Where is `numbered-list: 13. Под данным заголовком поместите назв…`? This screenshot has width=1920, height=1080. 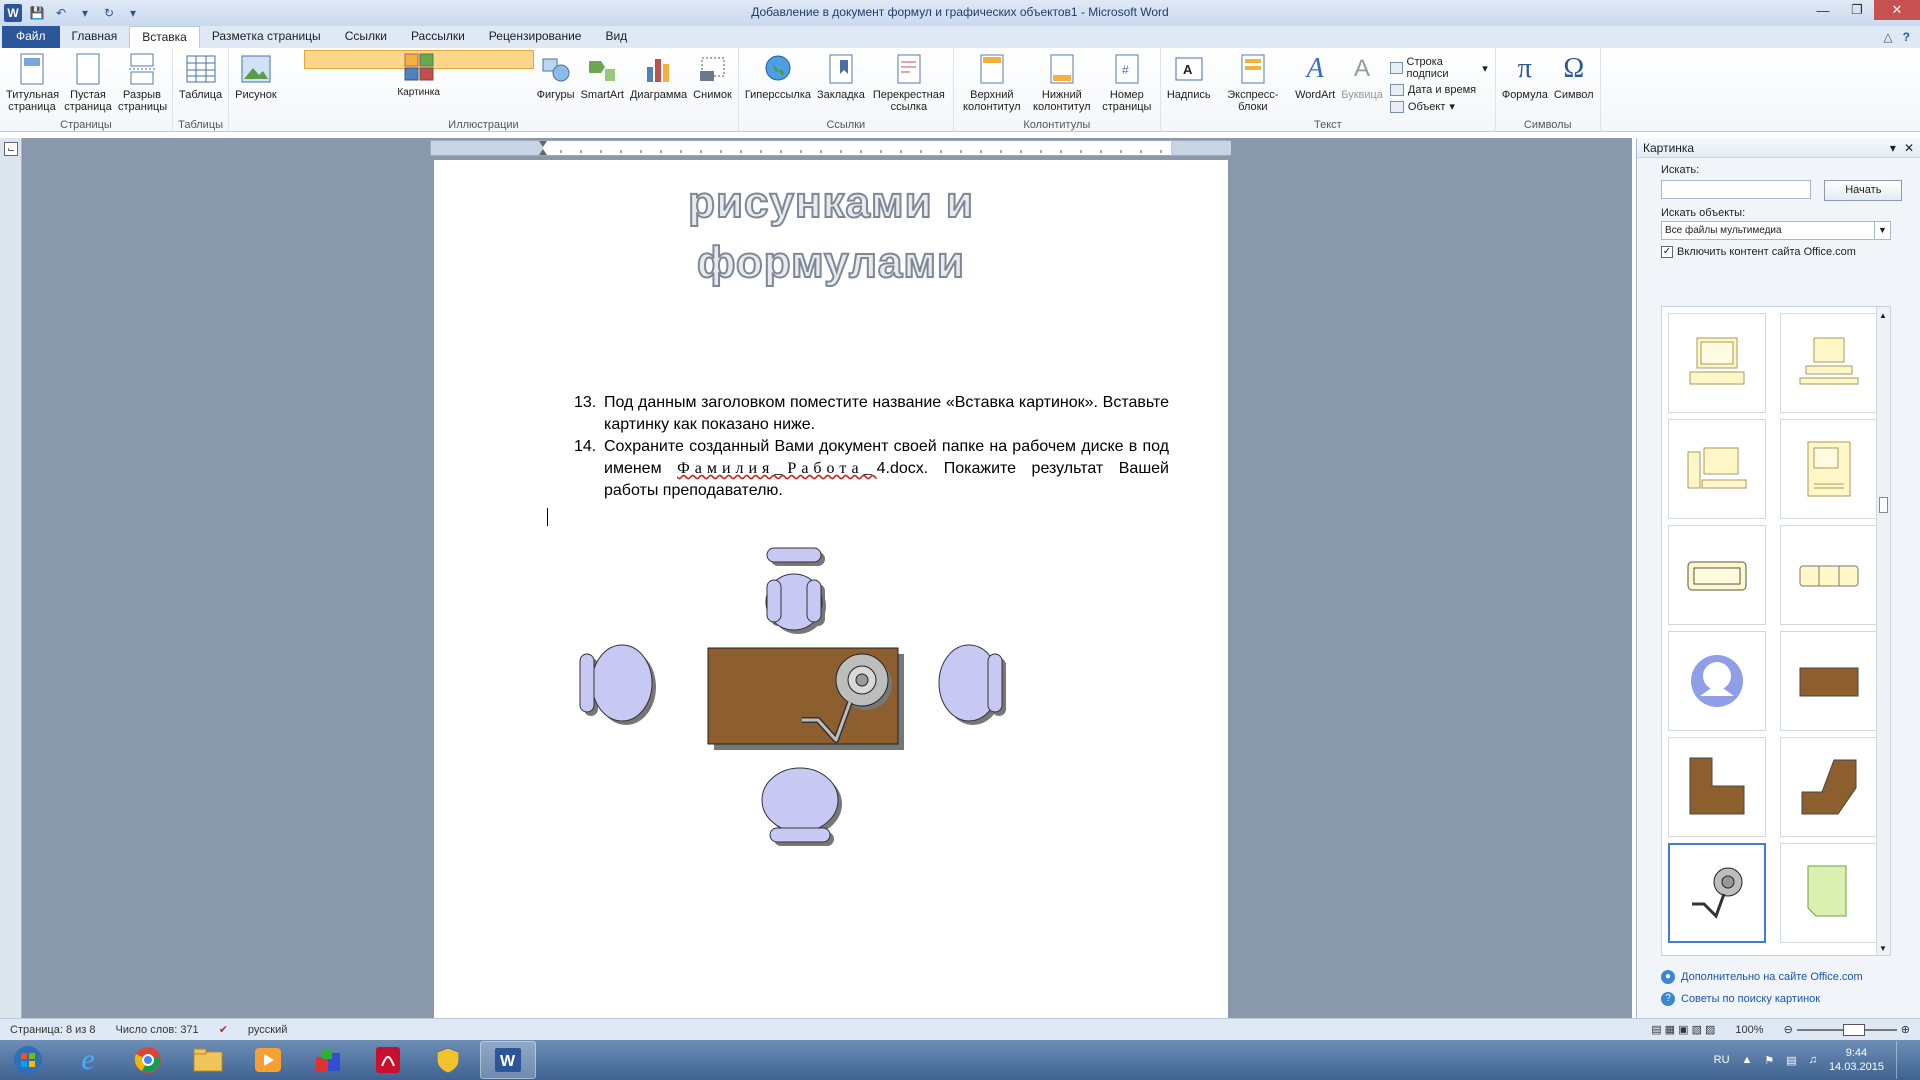 numbered-list: 13. Под данным заголовком поместите назв… is located at coordinates (871, 447).